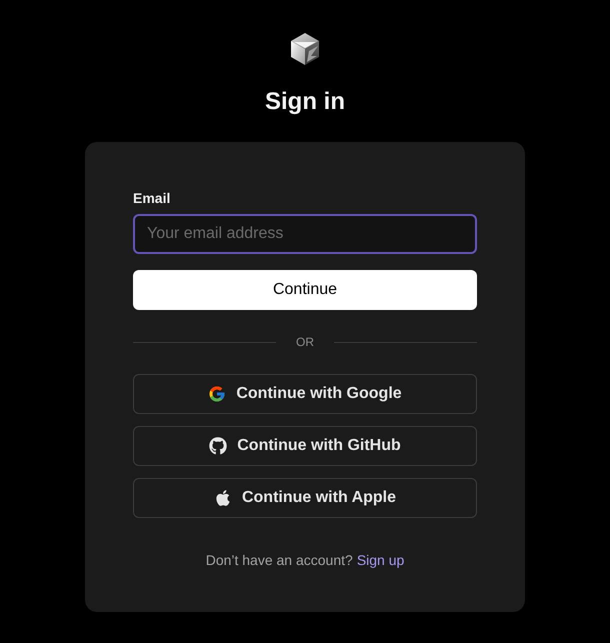 Image resolution: width=610 pixels, height=643 pixels. I want to click on cube-logo-icon, so click(305, 49).